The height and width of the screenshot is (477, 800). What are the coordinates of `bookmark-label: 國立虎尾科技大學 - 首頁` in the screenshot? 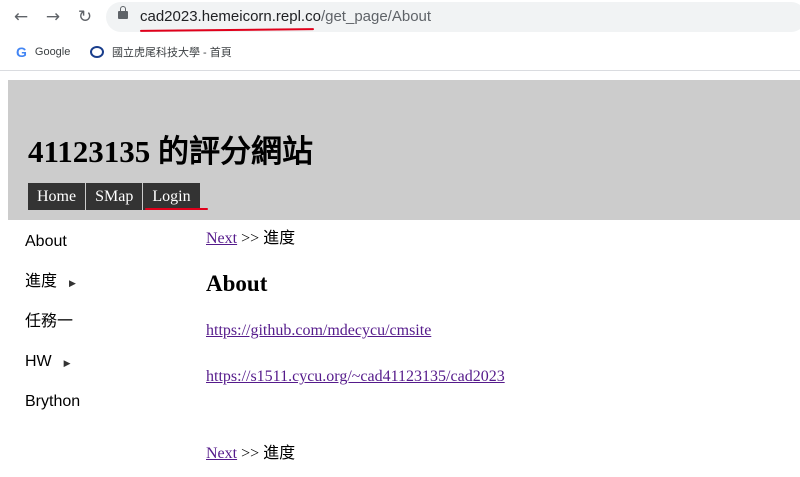 It's located at (172, 53).